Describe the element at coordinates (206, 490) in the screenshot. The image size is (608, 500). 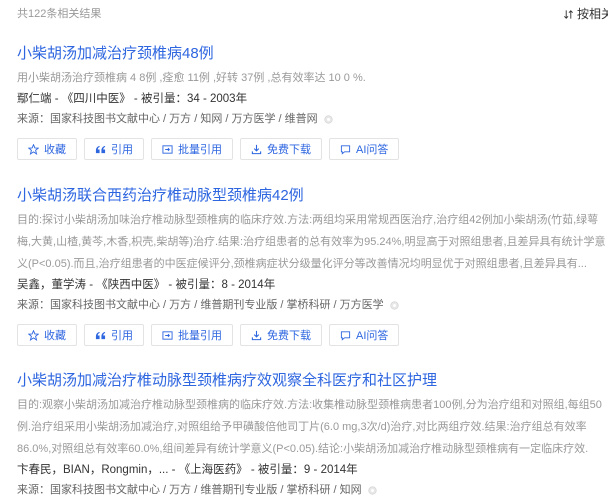
I see `source-list: 国家科技图书文献中心 / 万方 / 维普期刊专业版 / 掌桥科研 / 知网` at that location.